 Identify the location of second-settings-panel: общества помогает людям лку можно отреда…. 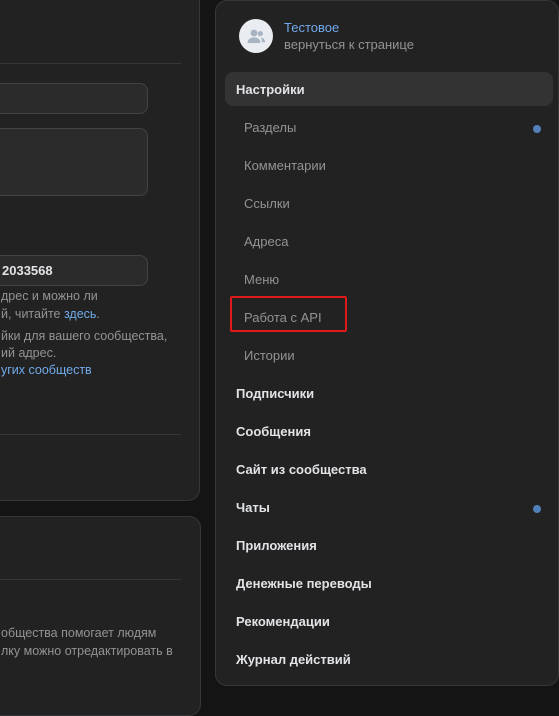
(100, 616).